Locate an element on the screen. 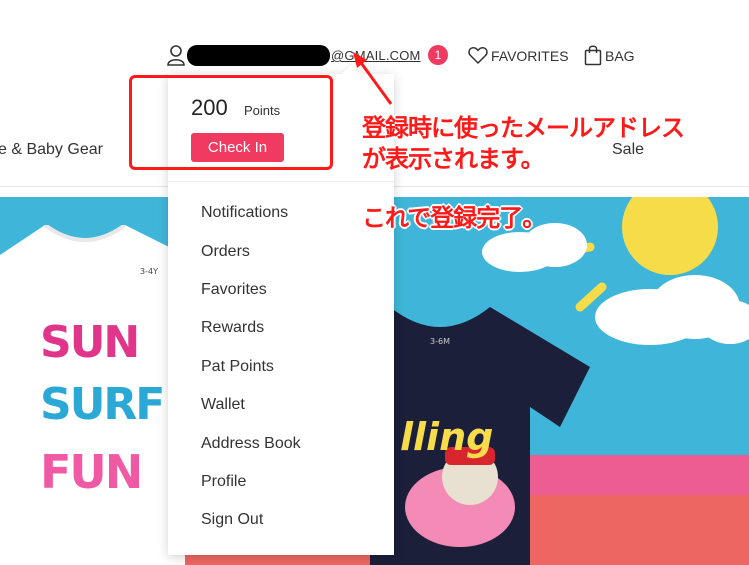  nav-item-sale: Sale is located at coordinates (628, 150).